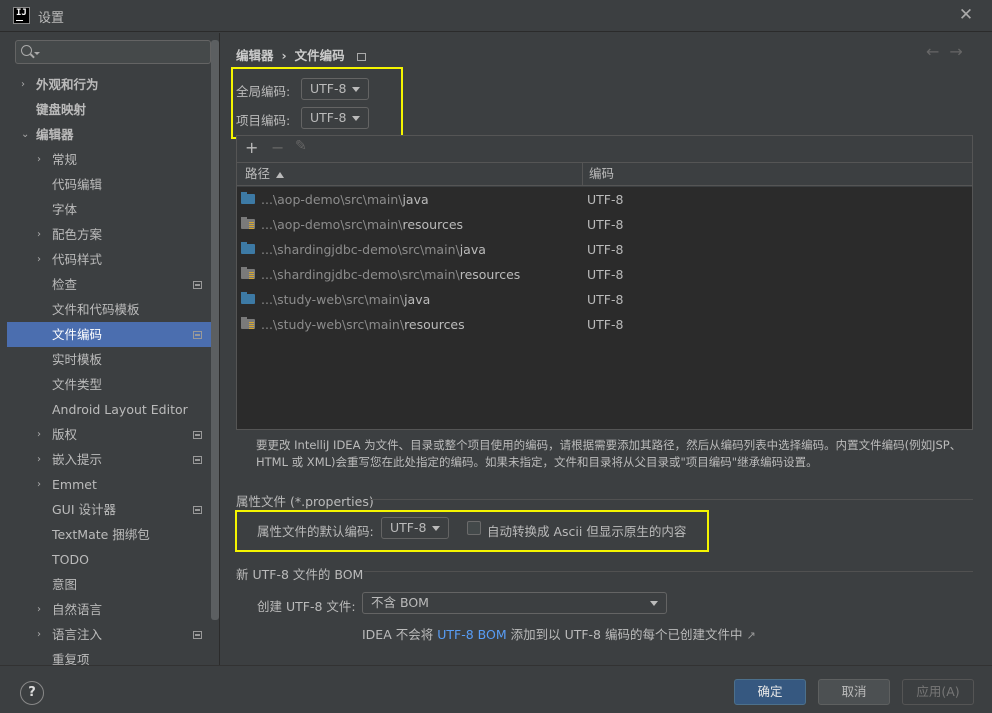  What do you see at coordinates (21, 15) in the screenshot?
I see `intellij-logo-icon: IJ` at bounding box center [21, 15].